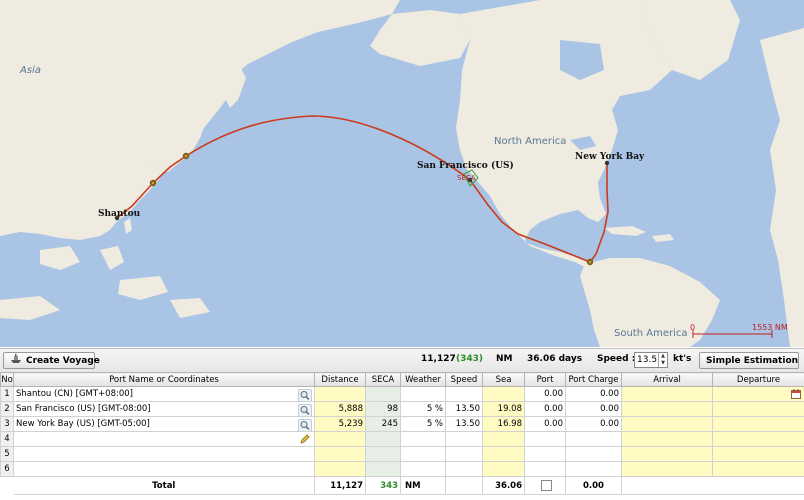 This screenshot has height=500, width=804. I want to click on column-header: Port Name or Coordinates, so click(164, 379).